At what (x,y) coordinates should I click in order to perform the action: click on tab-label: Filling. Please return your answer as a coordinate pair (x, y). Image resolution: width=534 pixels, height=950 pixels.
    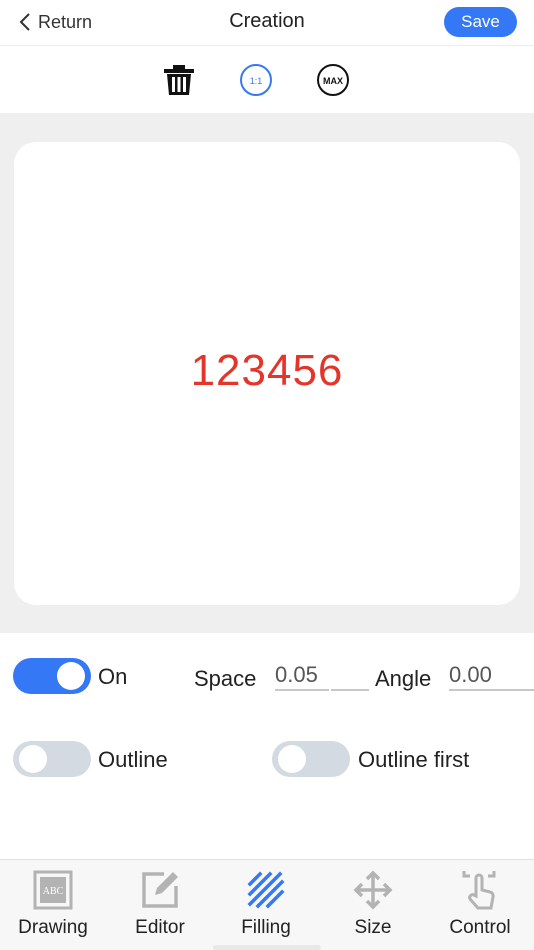
    Looking at the image, I should click on (266, 927).